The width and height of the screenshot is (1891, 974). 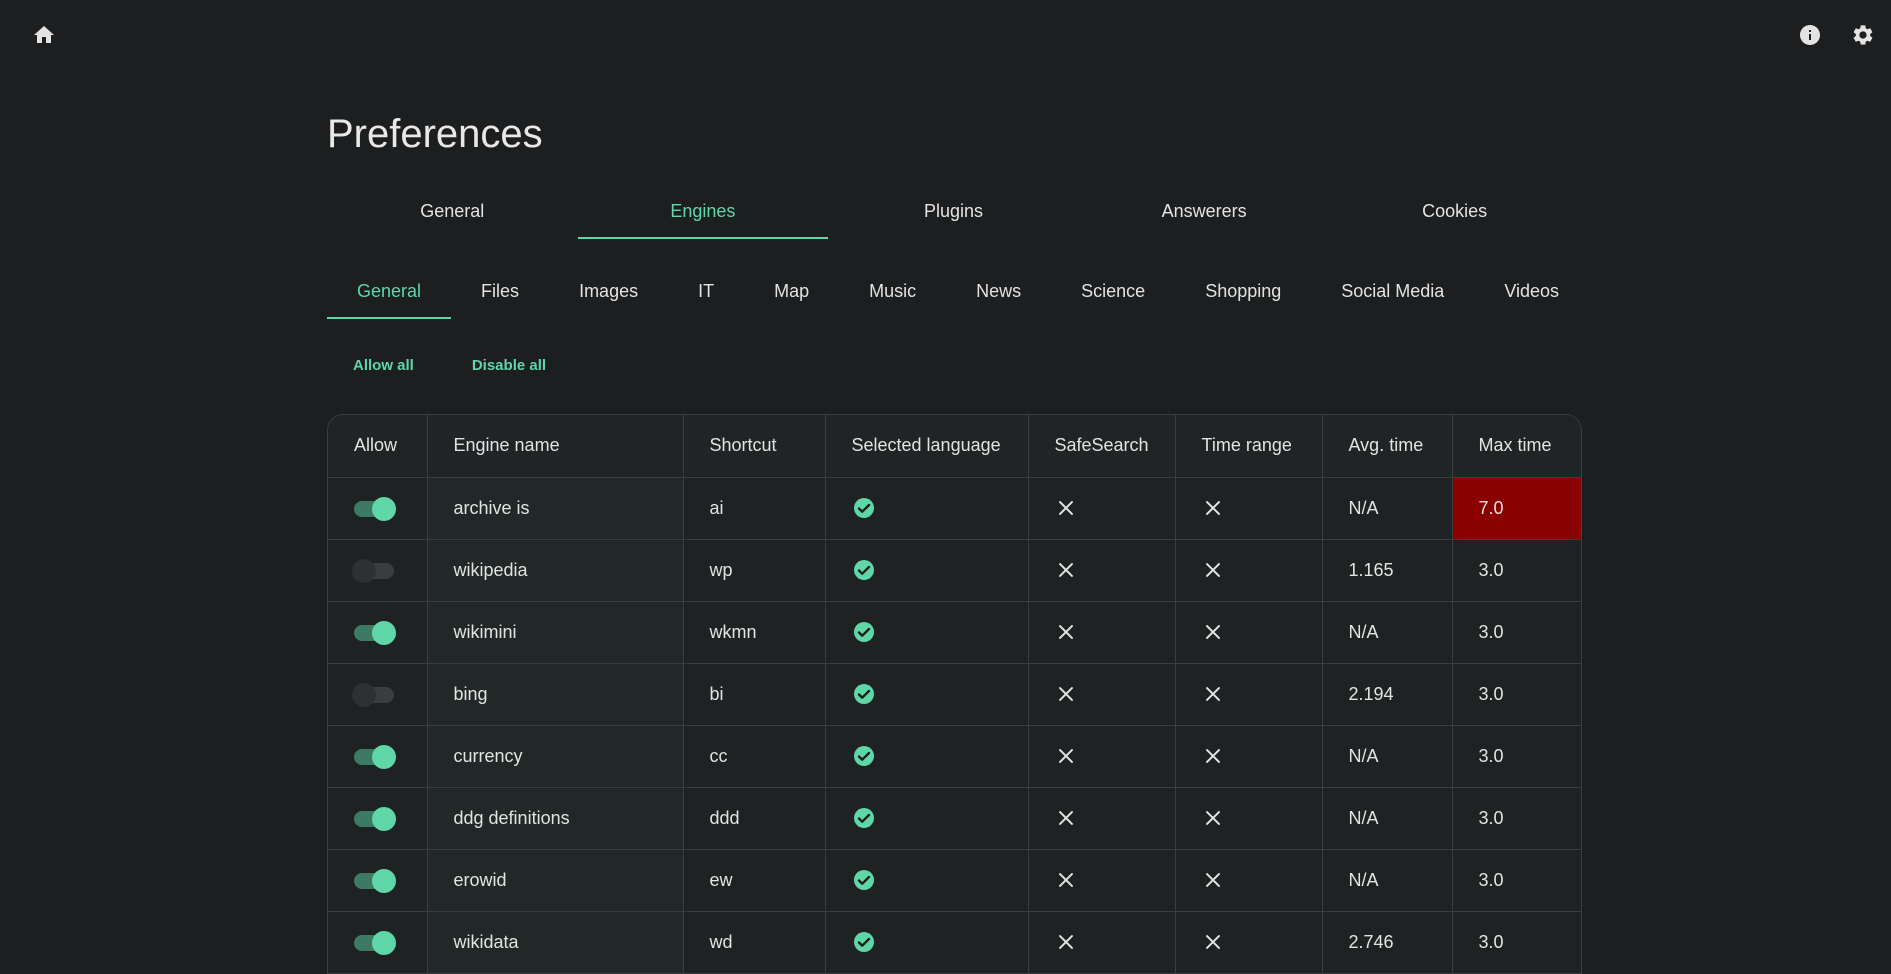 I want to click on gear-icon, so click(x=1863, y=35).